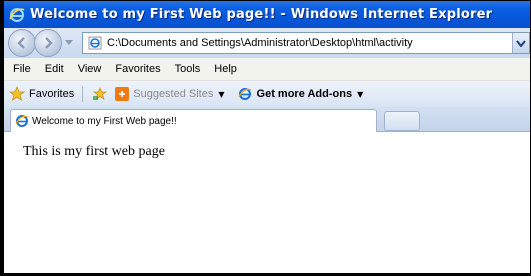  Describe the element at coordinates (193, 120) in the screenshot. I see `tab-active: Welcome to my First Web page!!` at that location.